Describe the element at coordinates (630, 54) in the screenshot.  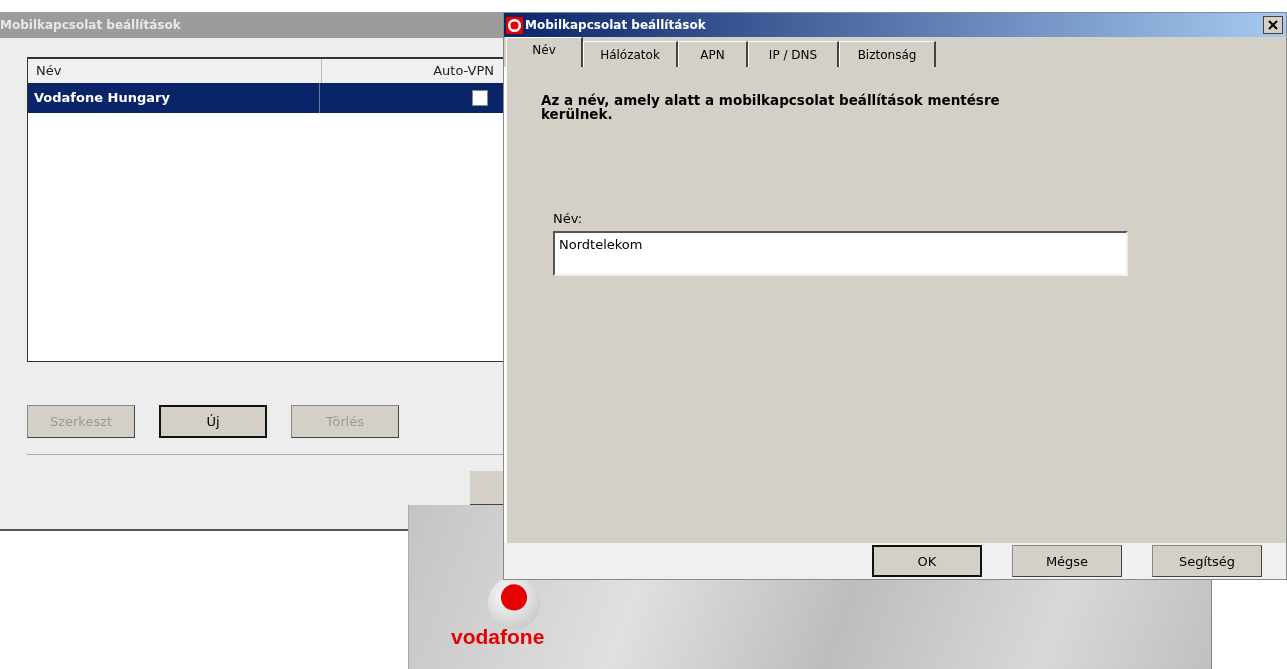
I see `tab: Hálózatok` at that location.